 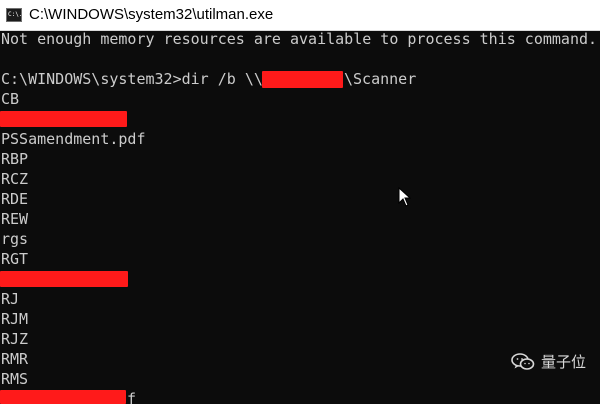 What do you see at coordinates (73, 139) in the screenshot?
I see `console-line: PSSamendment.pdf` at bounding box center [73, 139].